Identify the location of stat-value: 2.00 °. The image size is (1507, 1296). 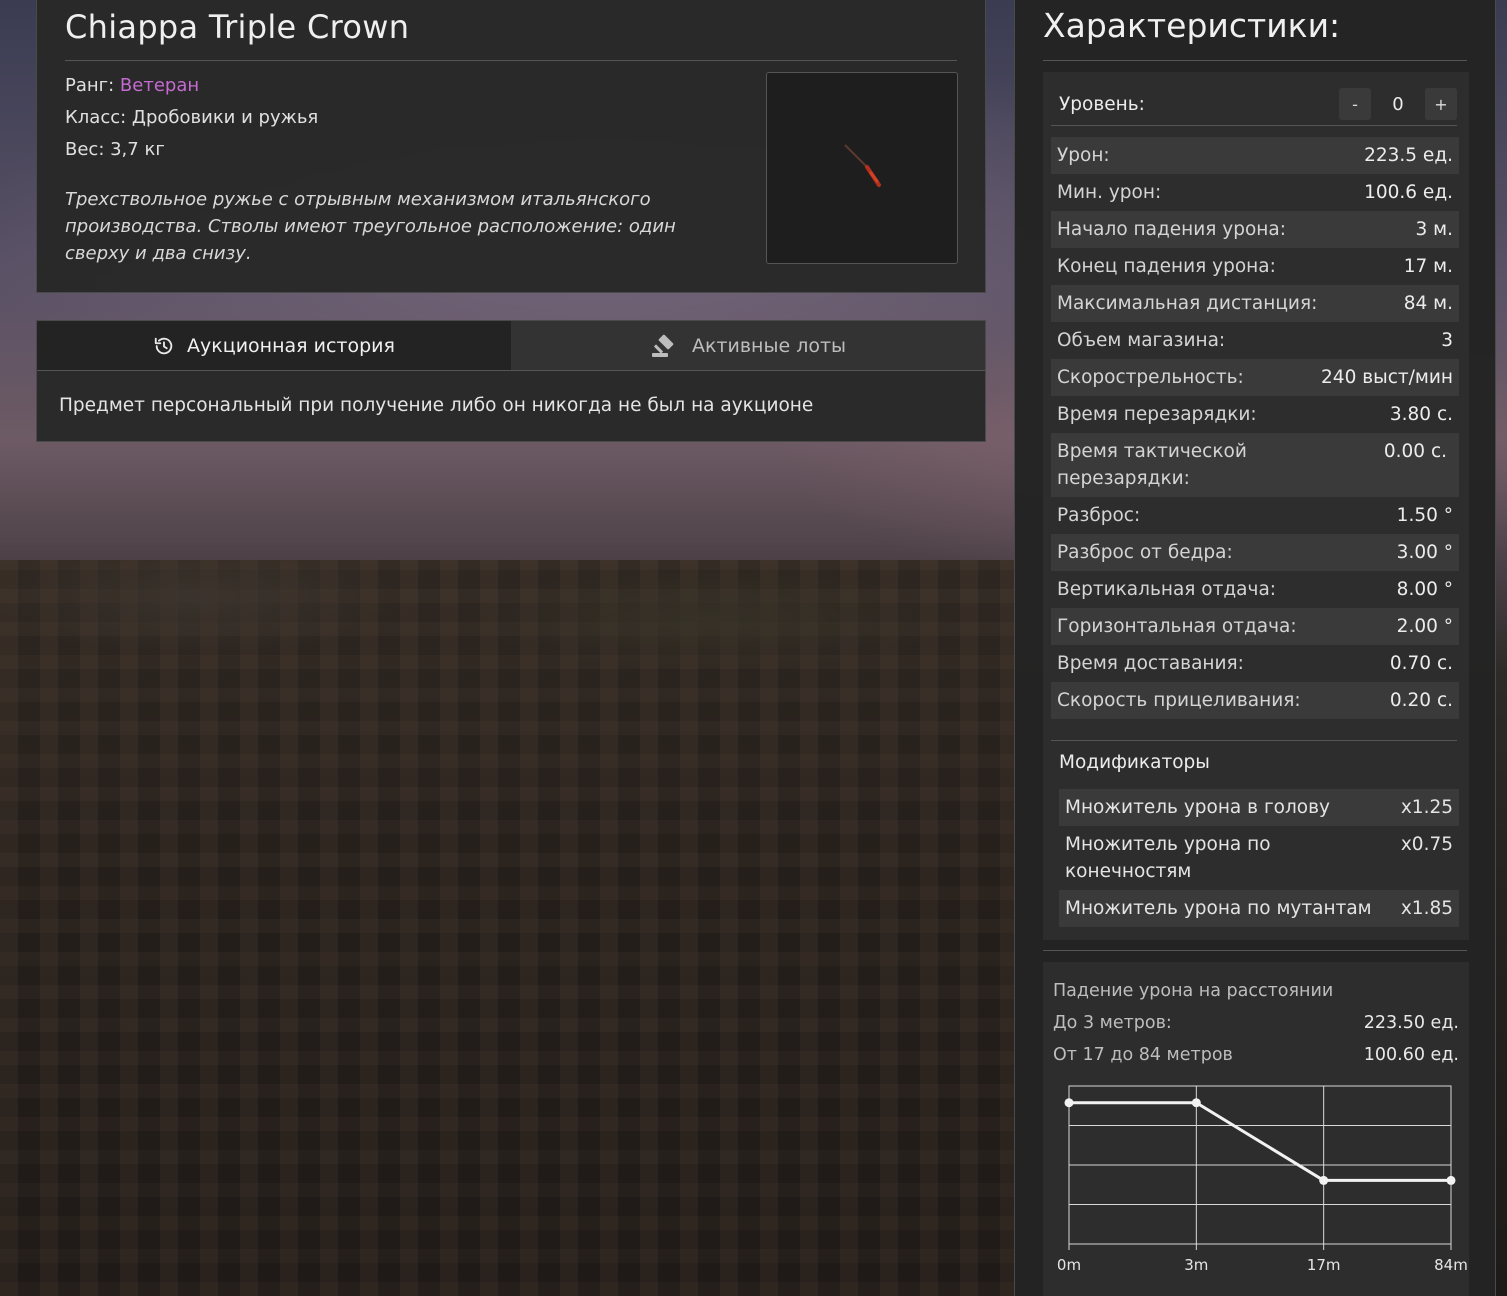
(1424, 626).